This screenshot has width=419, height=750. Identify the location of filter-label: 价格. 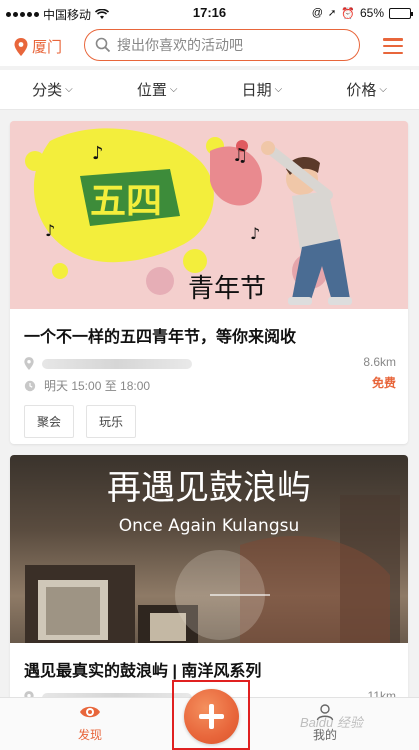
(361, 90).